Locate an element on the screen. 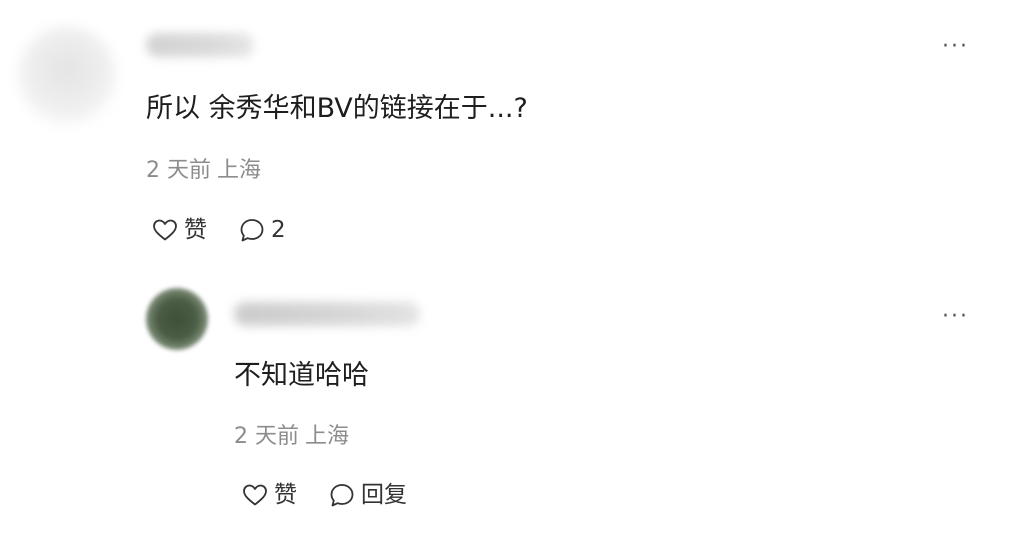 Image resolution: width=1024 pixels, height=543 pixels. username-blurred is located at coordinates (200, 45).